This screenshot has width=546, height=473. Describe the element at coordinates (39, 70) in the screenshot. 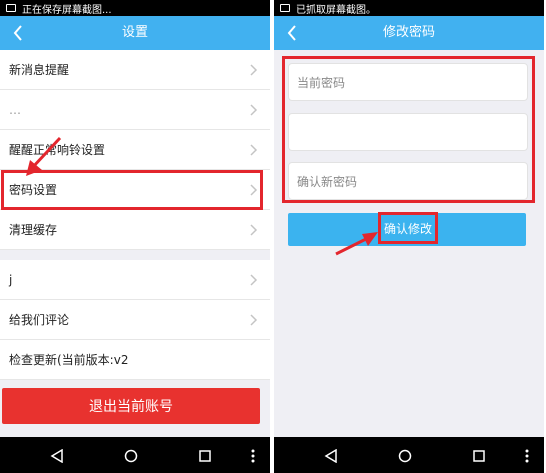

I see `menu-item-label: 新消息提醒` at that location.